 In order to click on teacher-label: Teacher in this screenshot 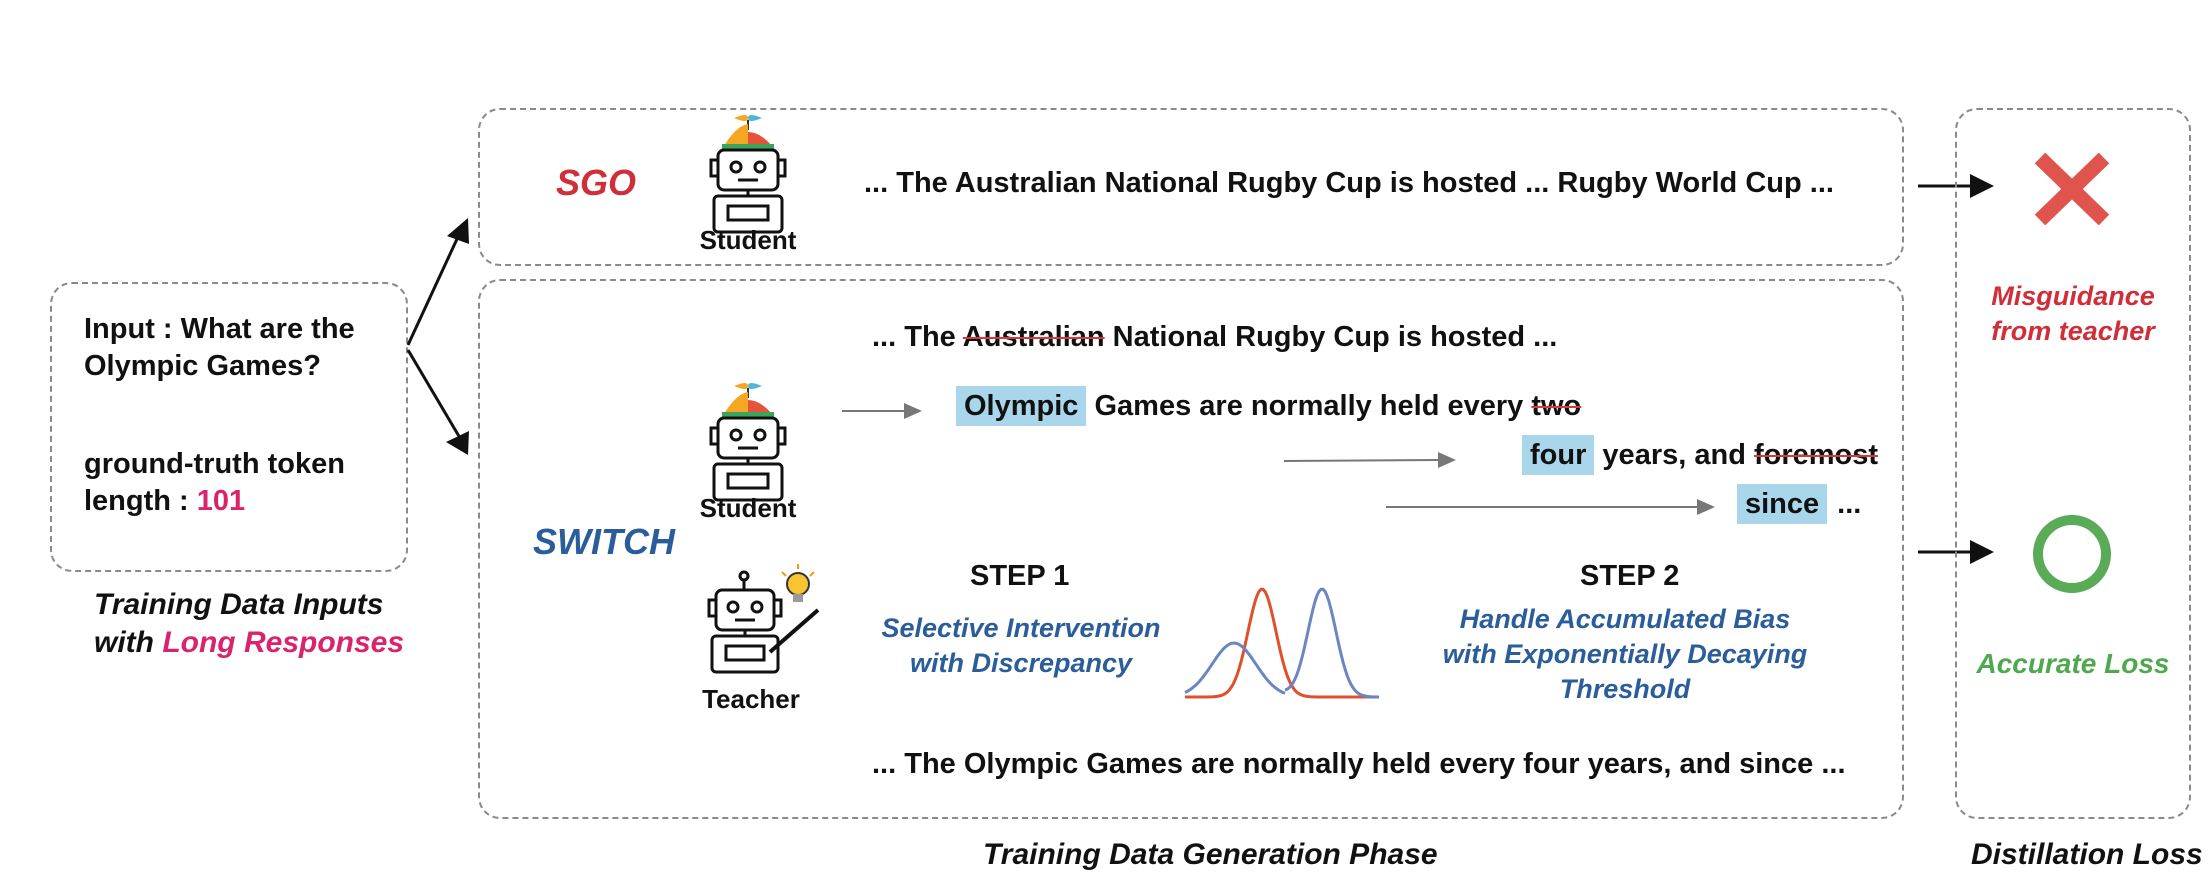, I will do `click(751, 699)`.